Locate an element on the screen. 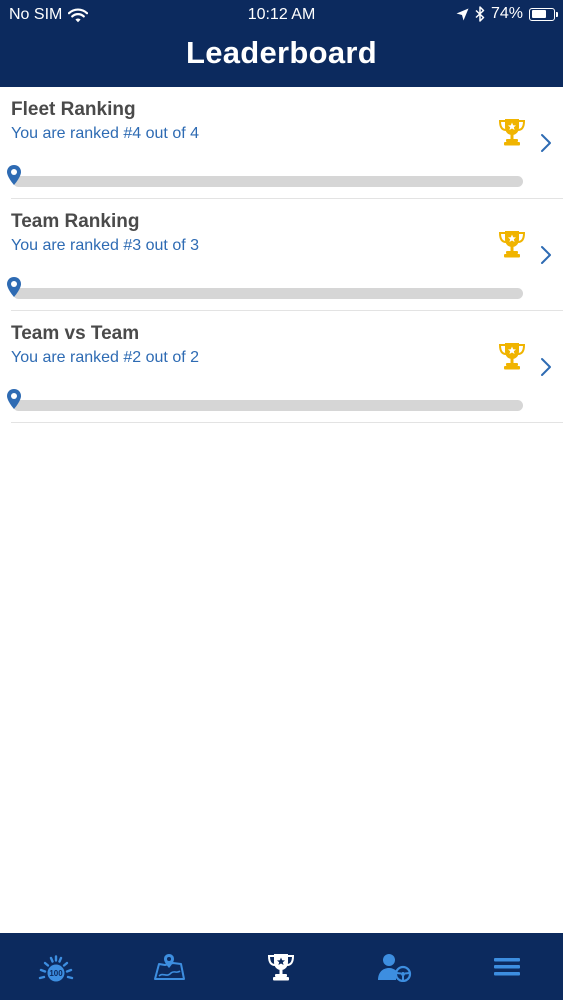 This screenshot has height=1000, width=563. status-bar: No SIM 10:12 AM 74% is located at coordinates (281, 15).